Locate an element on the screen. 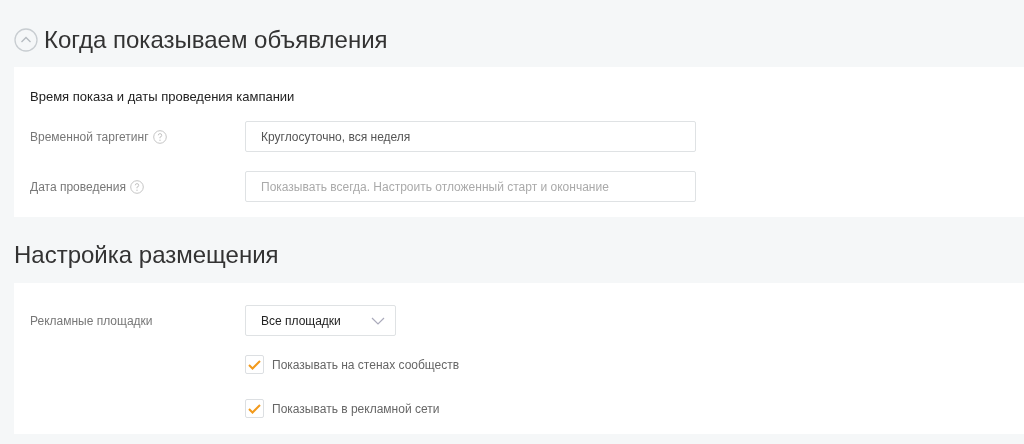 The width and height of the screenshot is (1024, 444). collapse-icon is located at coordinates (26, 40).